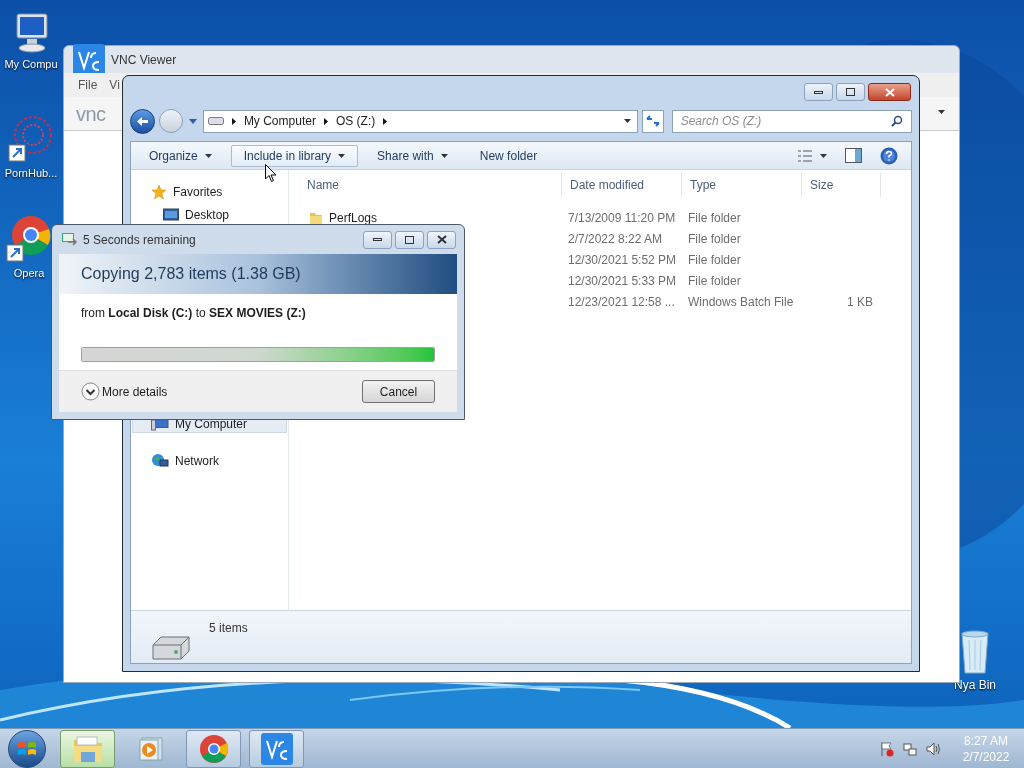 The width and height of the screenshot is (1024, 768). I want to click on drive-icon, so click(215, 121).